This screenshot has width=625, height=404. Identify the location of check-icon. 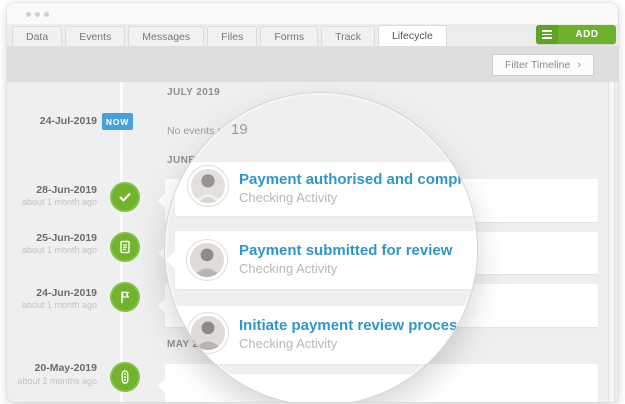
(125, 197).